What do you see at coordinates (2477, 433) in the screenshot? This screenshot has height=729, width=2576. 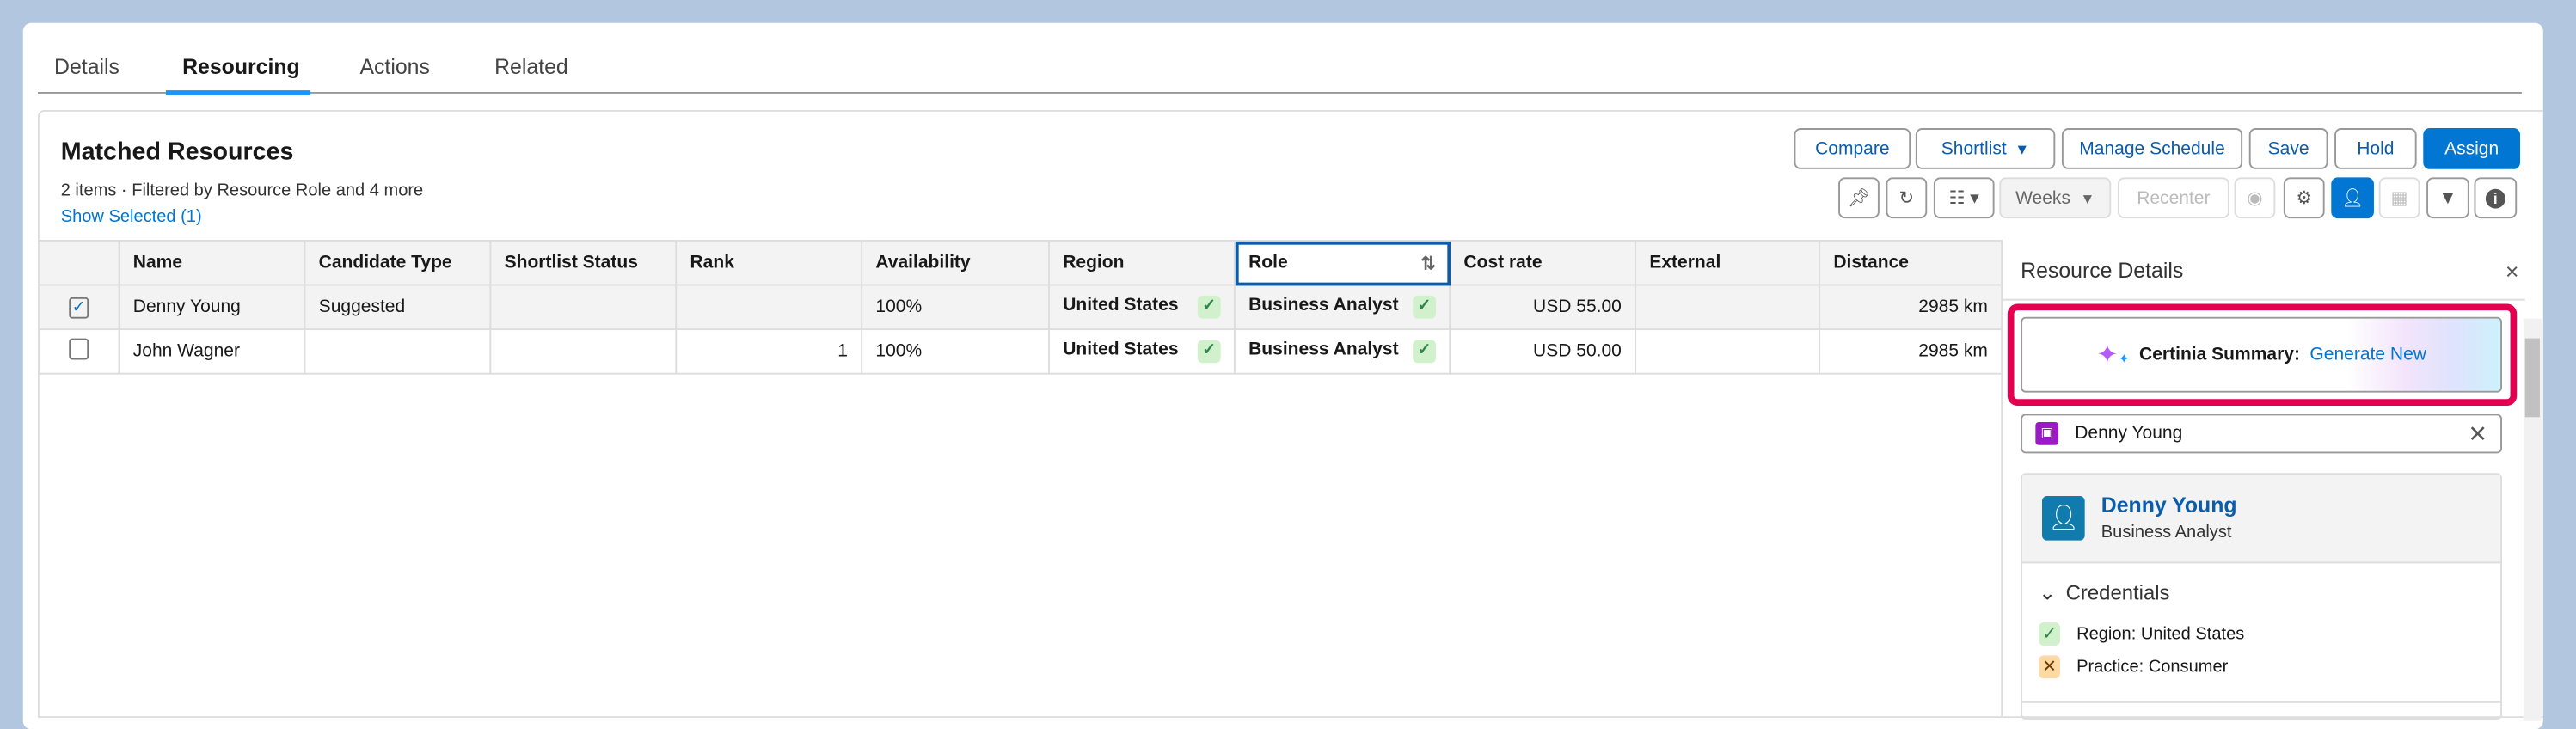 I see `remove-icon: ✕` at bounding box center [2477, 433].